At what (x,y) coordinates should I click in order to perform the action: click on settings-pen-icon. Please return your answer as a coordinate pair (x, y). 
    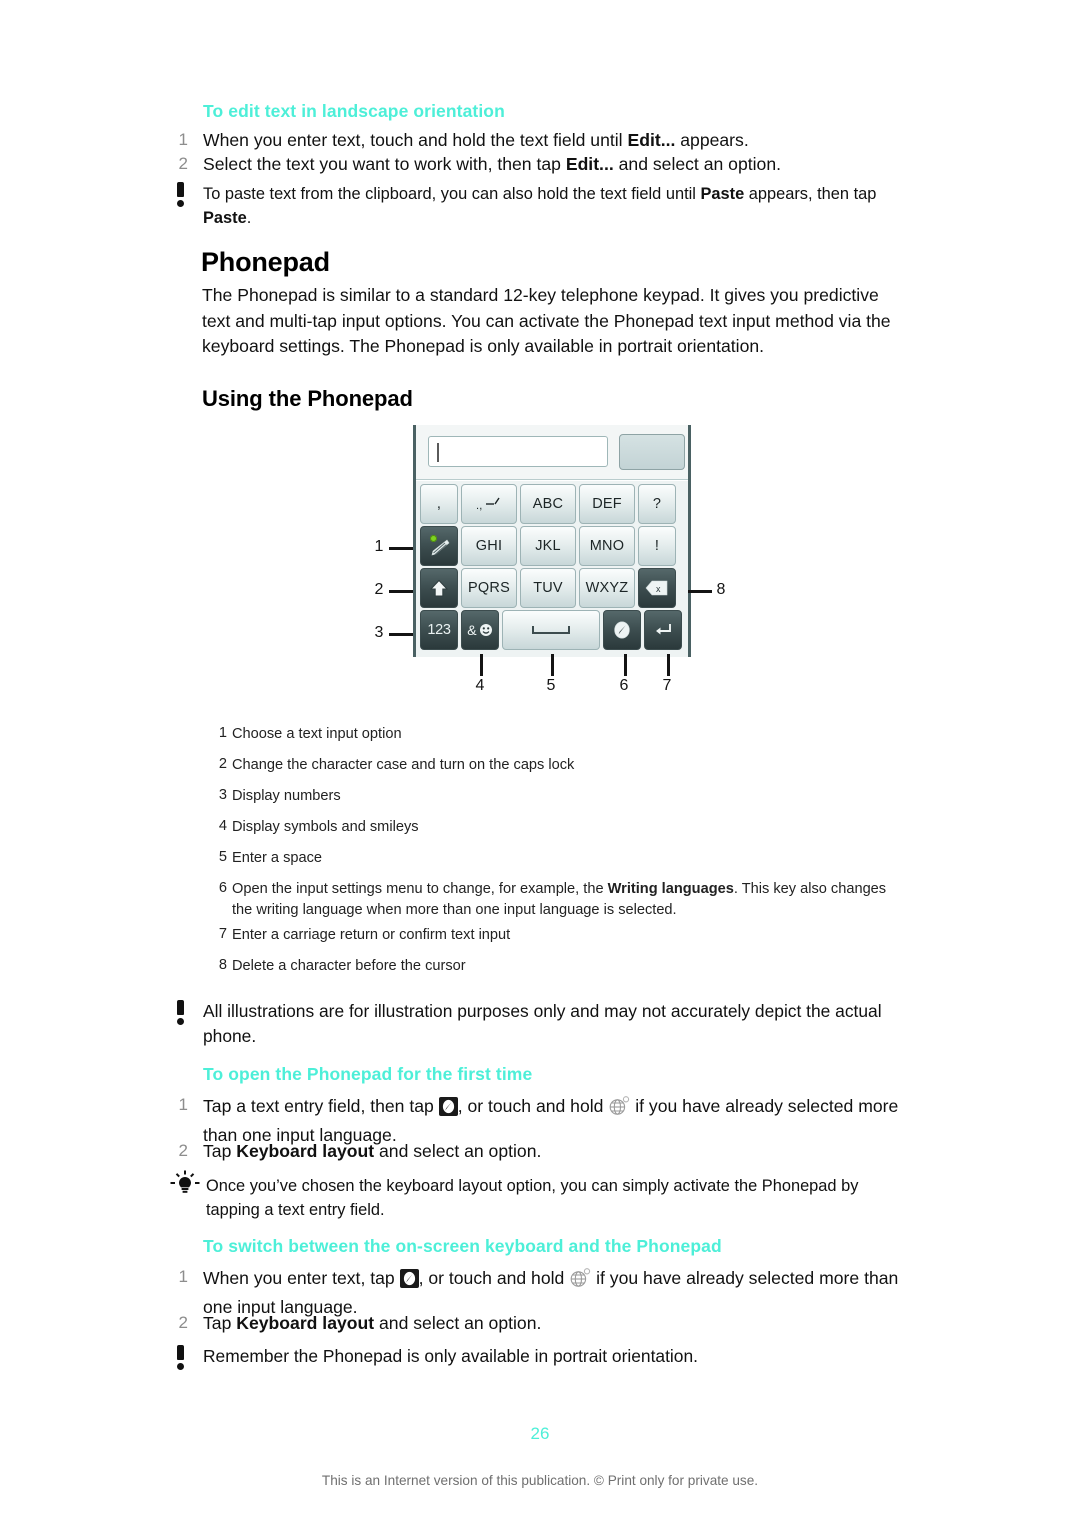
    Looking at the image, I should click on (622, 630).